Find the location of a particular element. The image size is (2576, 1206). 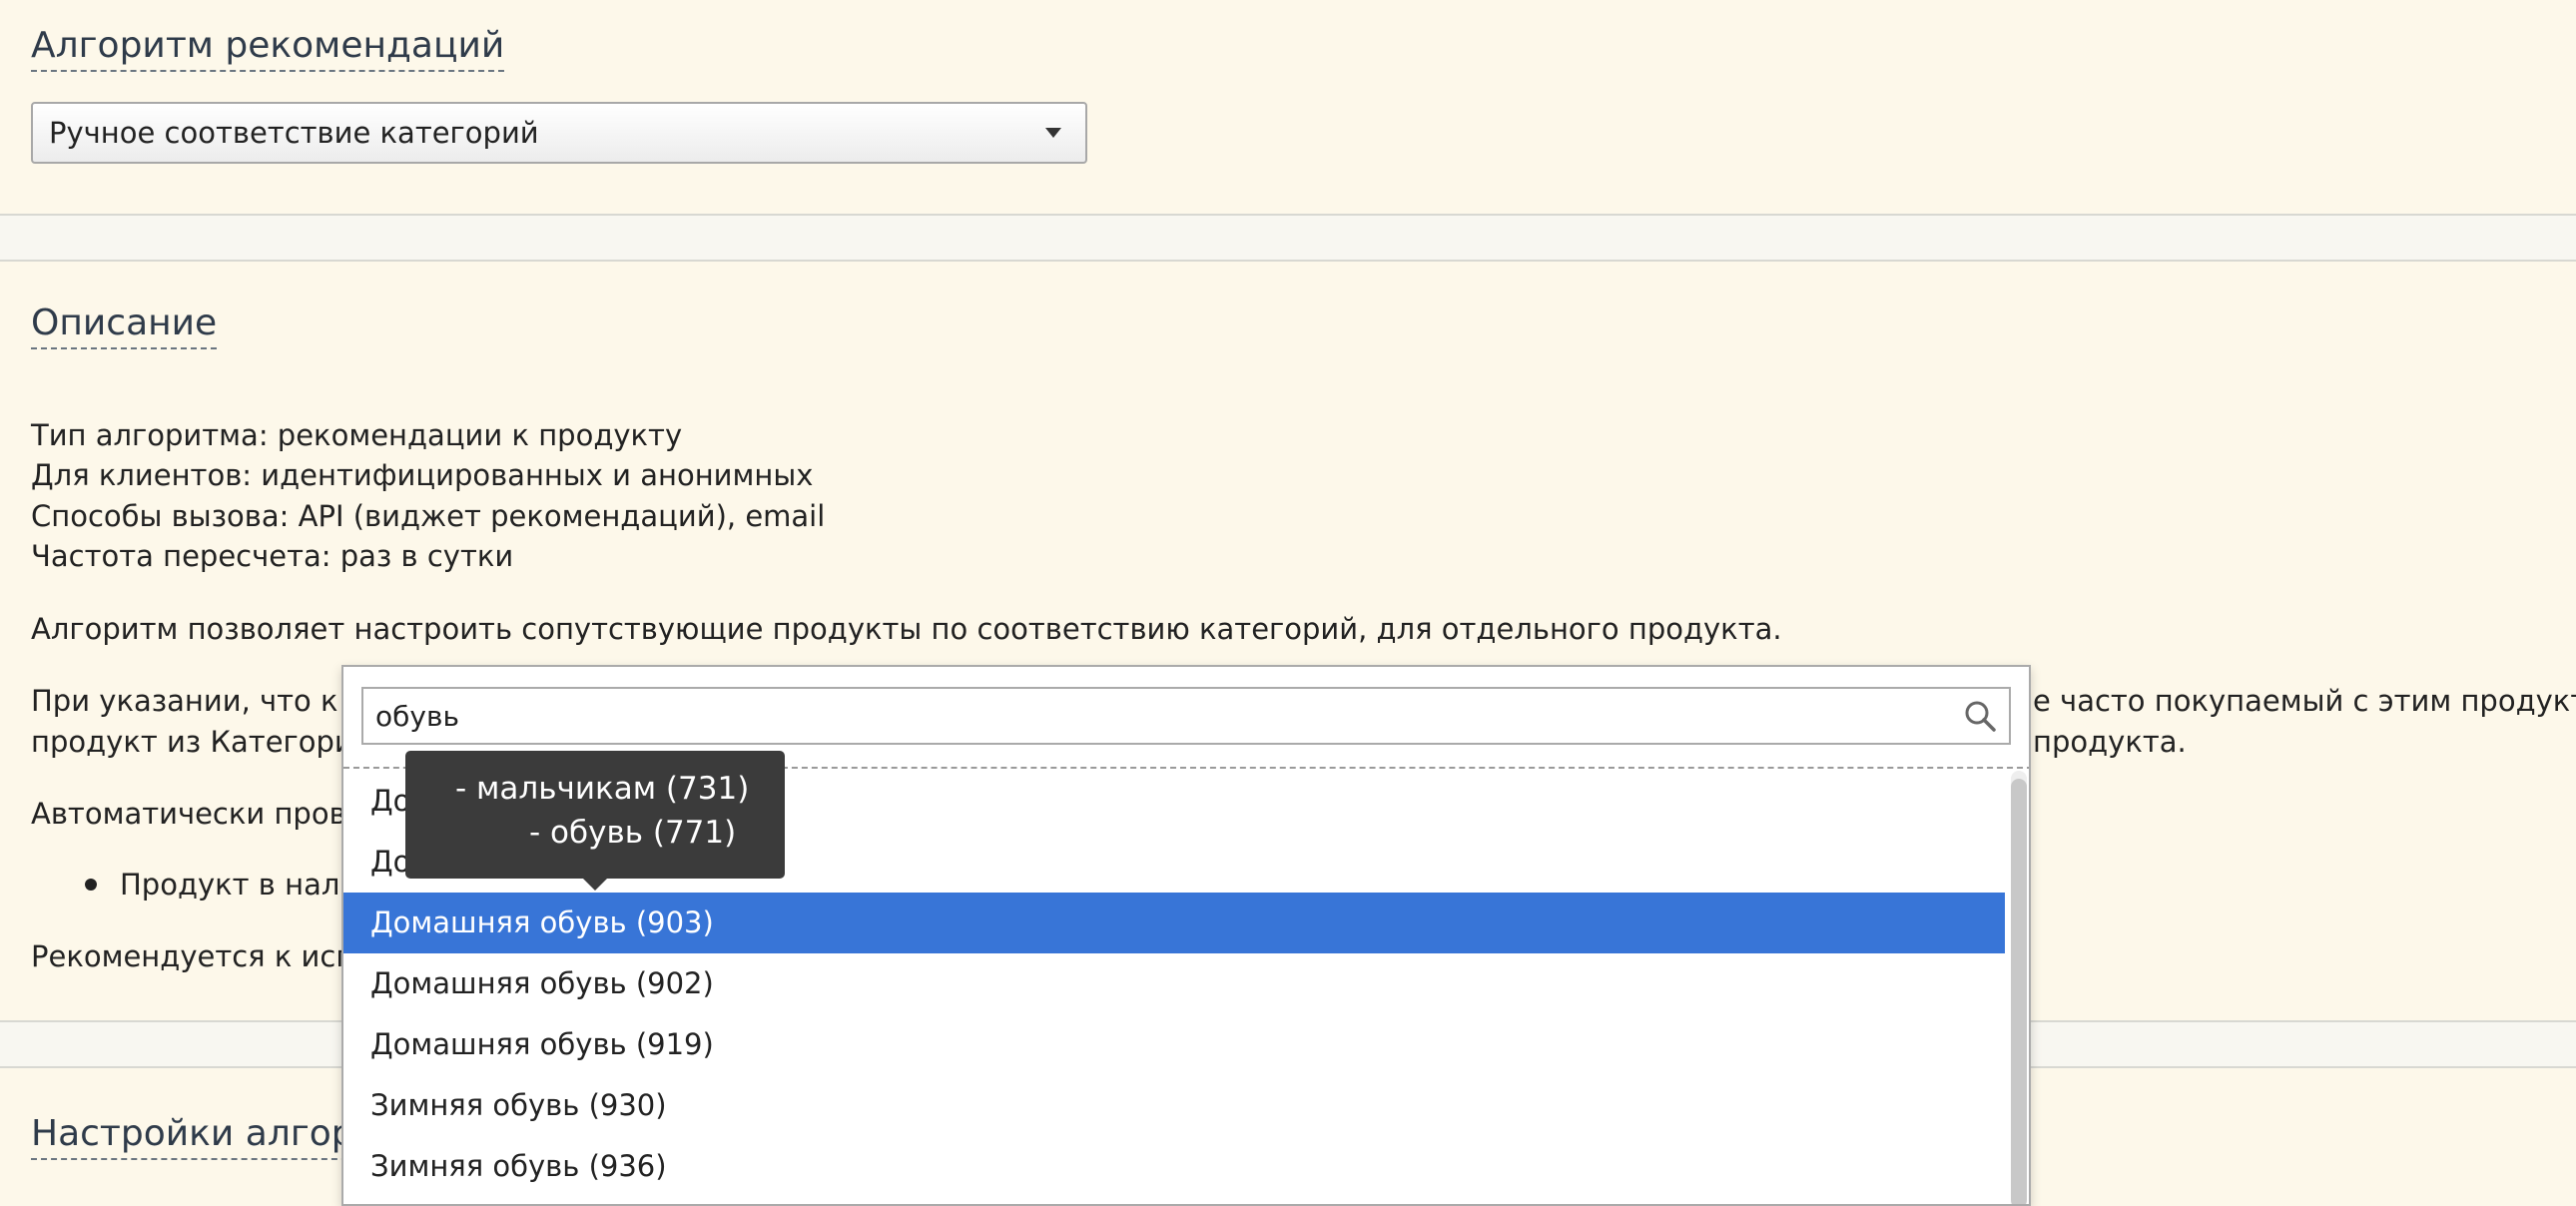

auto-check-text: Автоматически провер is located at coordinates (206, 814).